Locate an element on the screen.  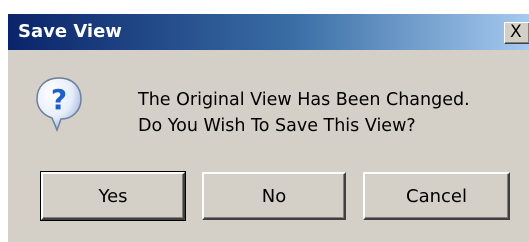
question-mark: ? is located at coordinates (59, 99).